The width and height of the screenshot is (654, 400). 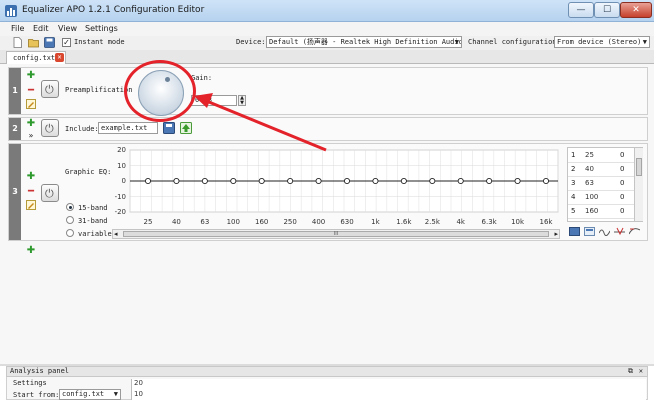 I want to click on band-table: 1 25 0 2 40 0 3 63 0 4 100 0 5 160 0, so click(x=605, y=184).